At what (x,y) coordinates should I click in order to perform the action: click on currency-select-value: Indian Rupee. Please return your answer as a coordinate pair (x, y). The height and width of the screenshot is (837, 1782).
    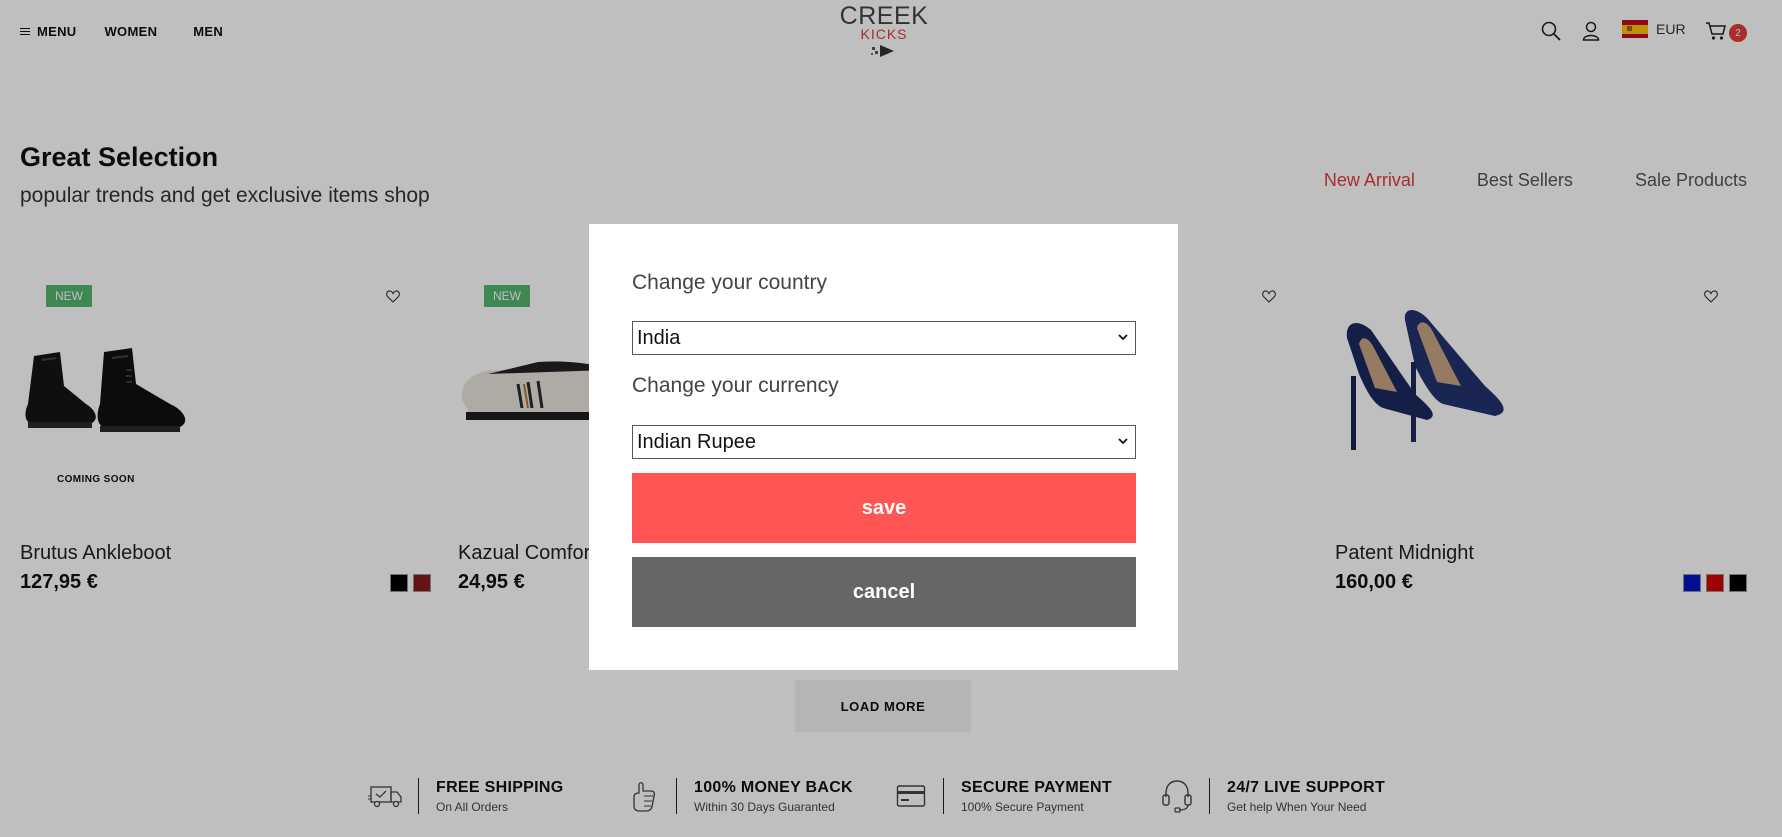
    Looking at the image, I should click on (696, 441).